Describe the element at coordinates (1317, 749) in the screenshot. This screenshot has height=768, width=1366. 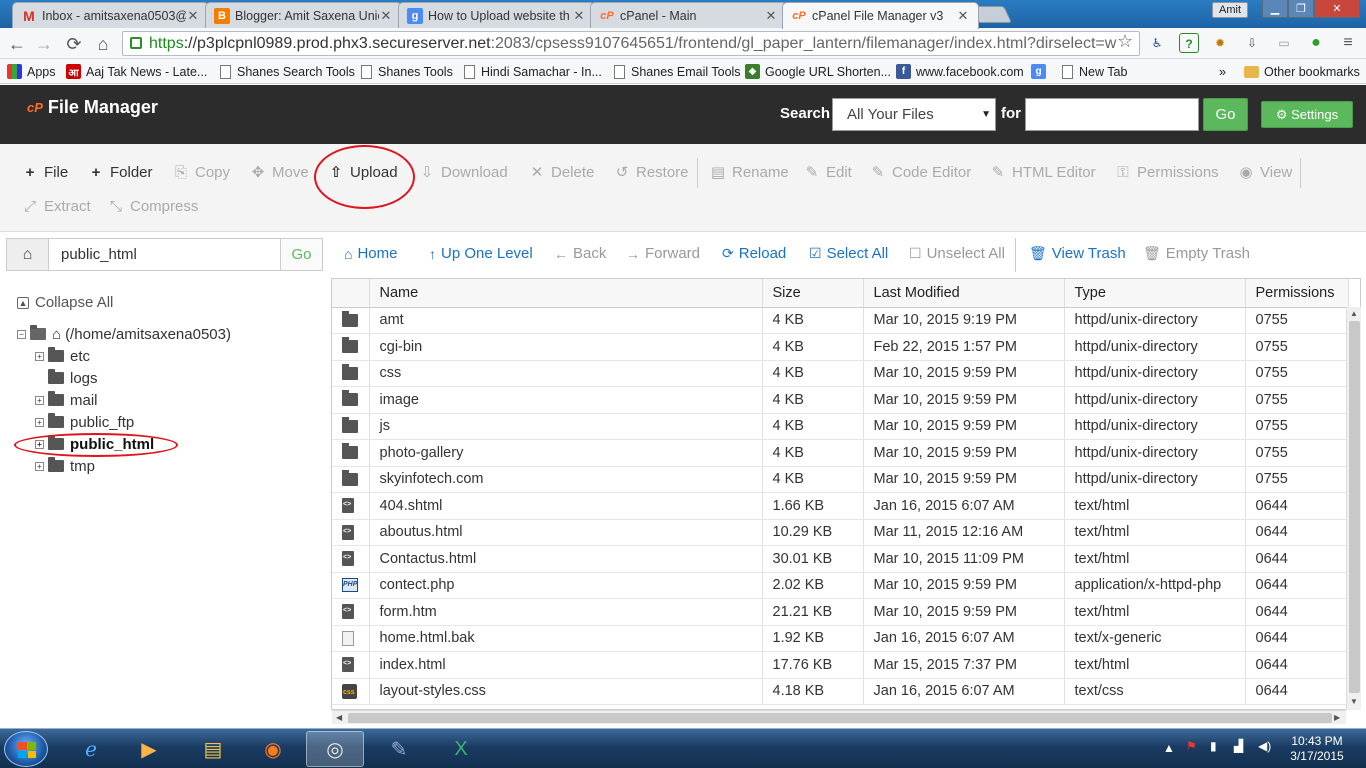
I see `system-clock: 10:43 PM 3/17/2015` at that location.